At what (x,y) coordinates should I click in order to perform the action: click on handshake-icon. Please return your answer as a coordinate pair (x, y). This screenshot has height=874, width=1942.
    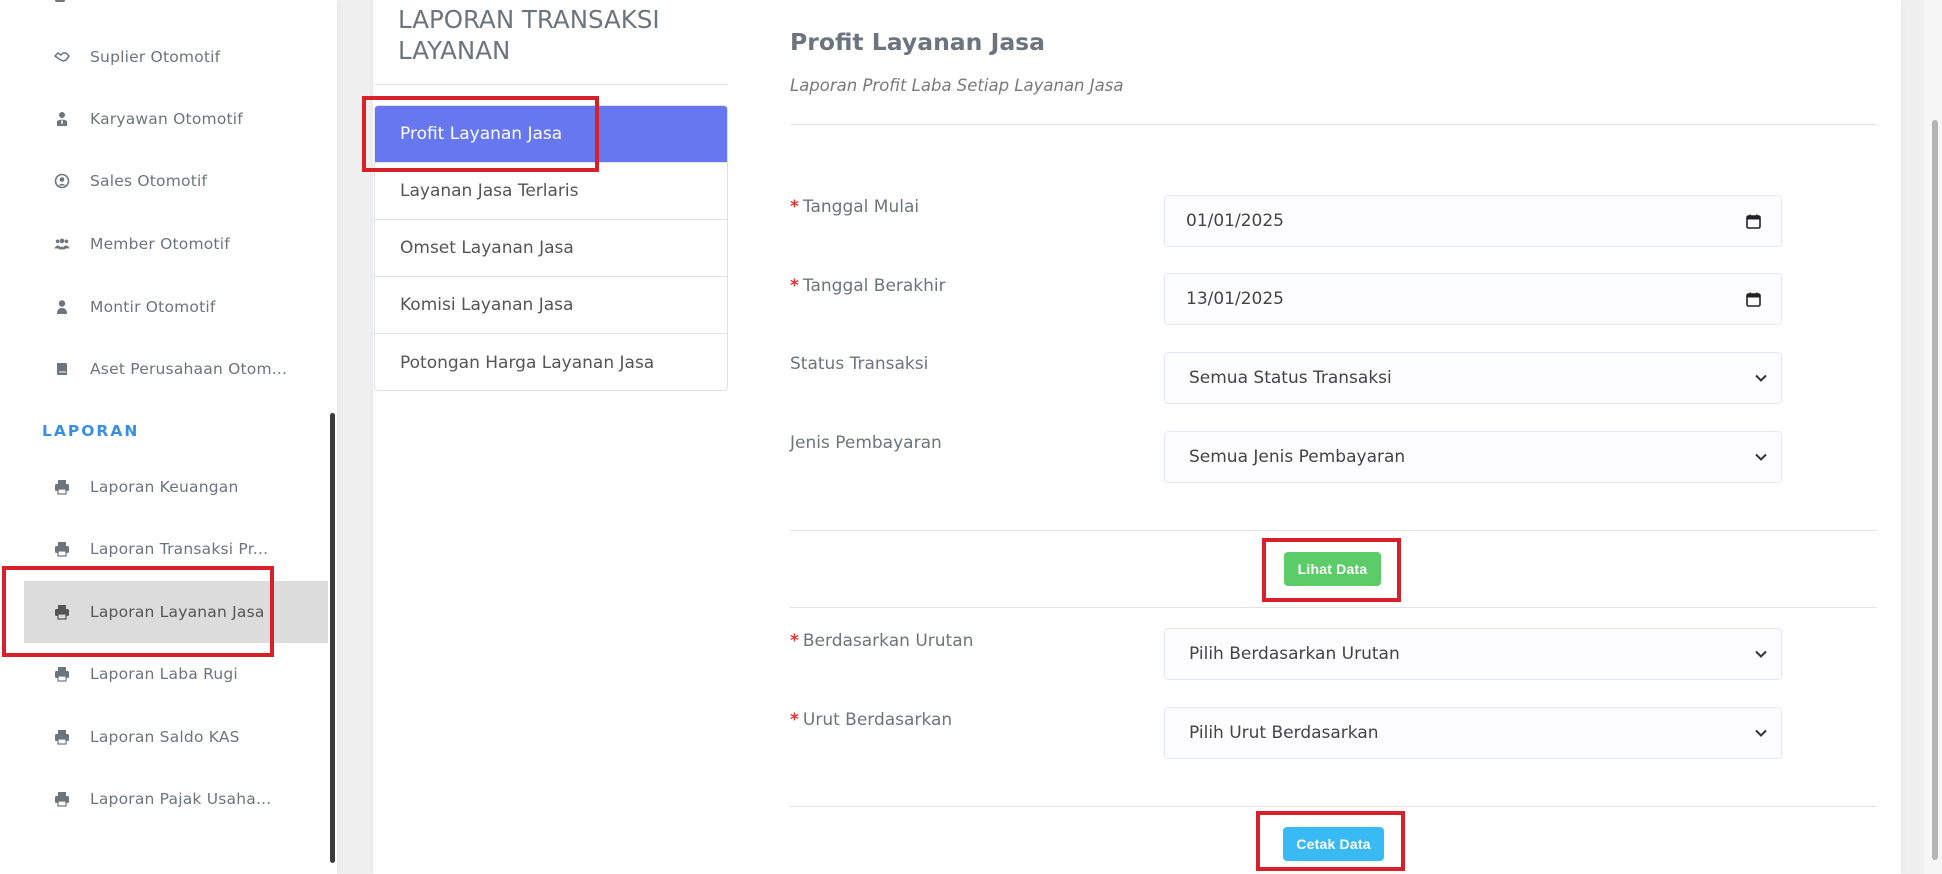
    Looking at the image, I should click on (62, 57).